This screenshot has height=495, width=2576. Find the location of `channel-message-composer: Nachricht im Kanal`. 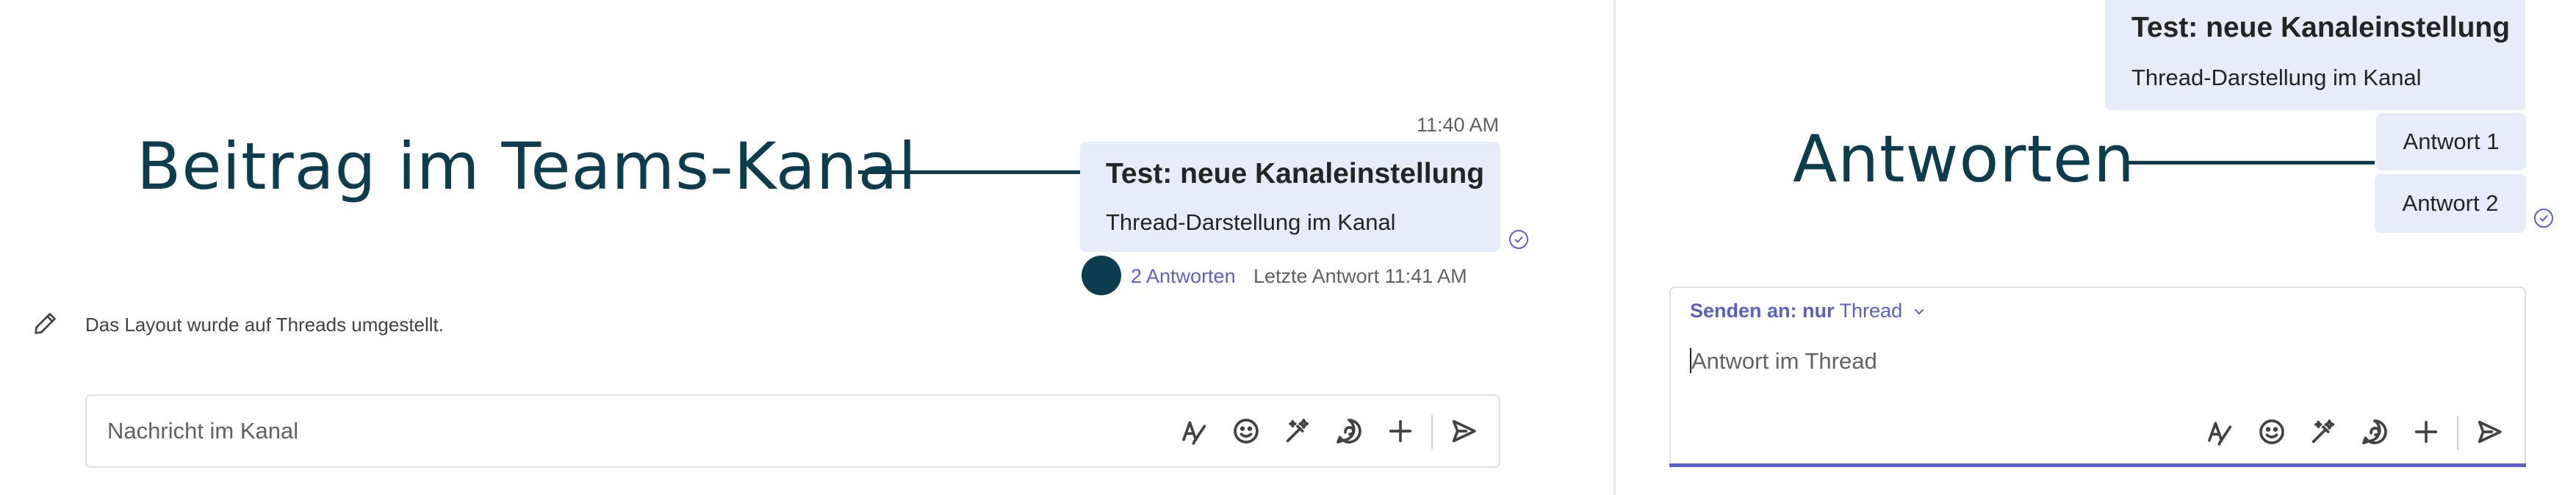

channel-message-composer: Nachricht im Kanal is located at coordinates (792, 431).